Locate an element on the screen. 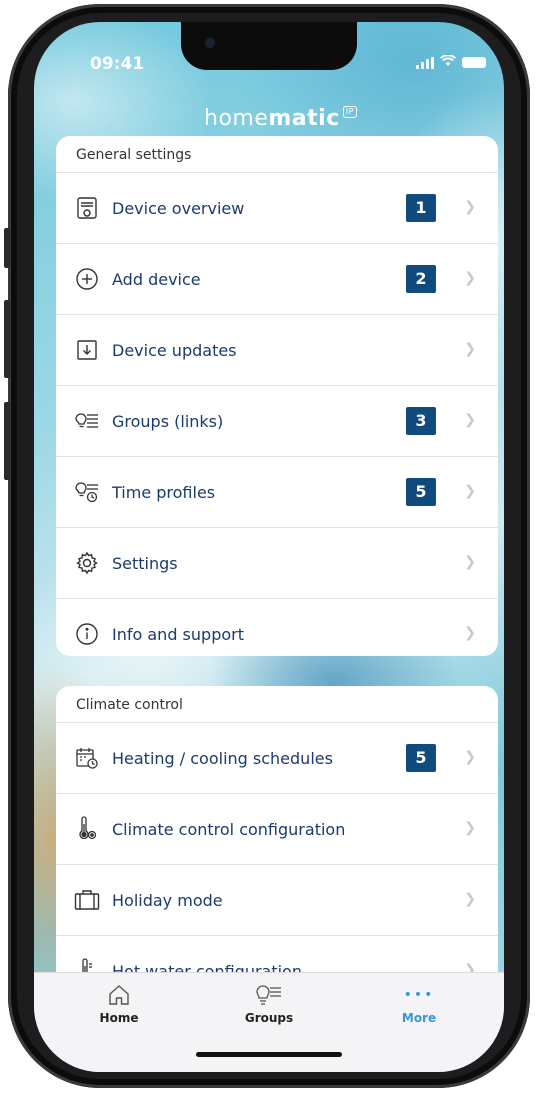 The image size is (537, 1093). menu-item-label: Groups (links) is located at coordinates (168, 421).